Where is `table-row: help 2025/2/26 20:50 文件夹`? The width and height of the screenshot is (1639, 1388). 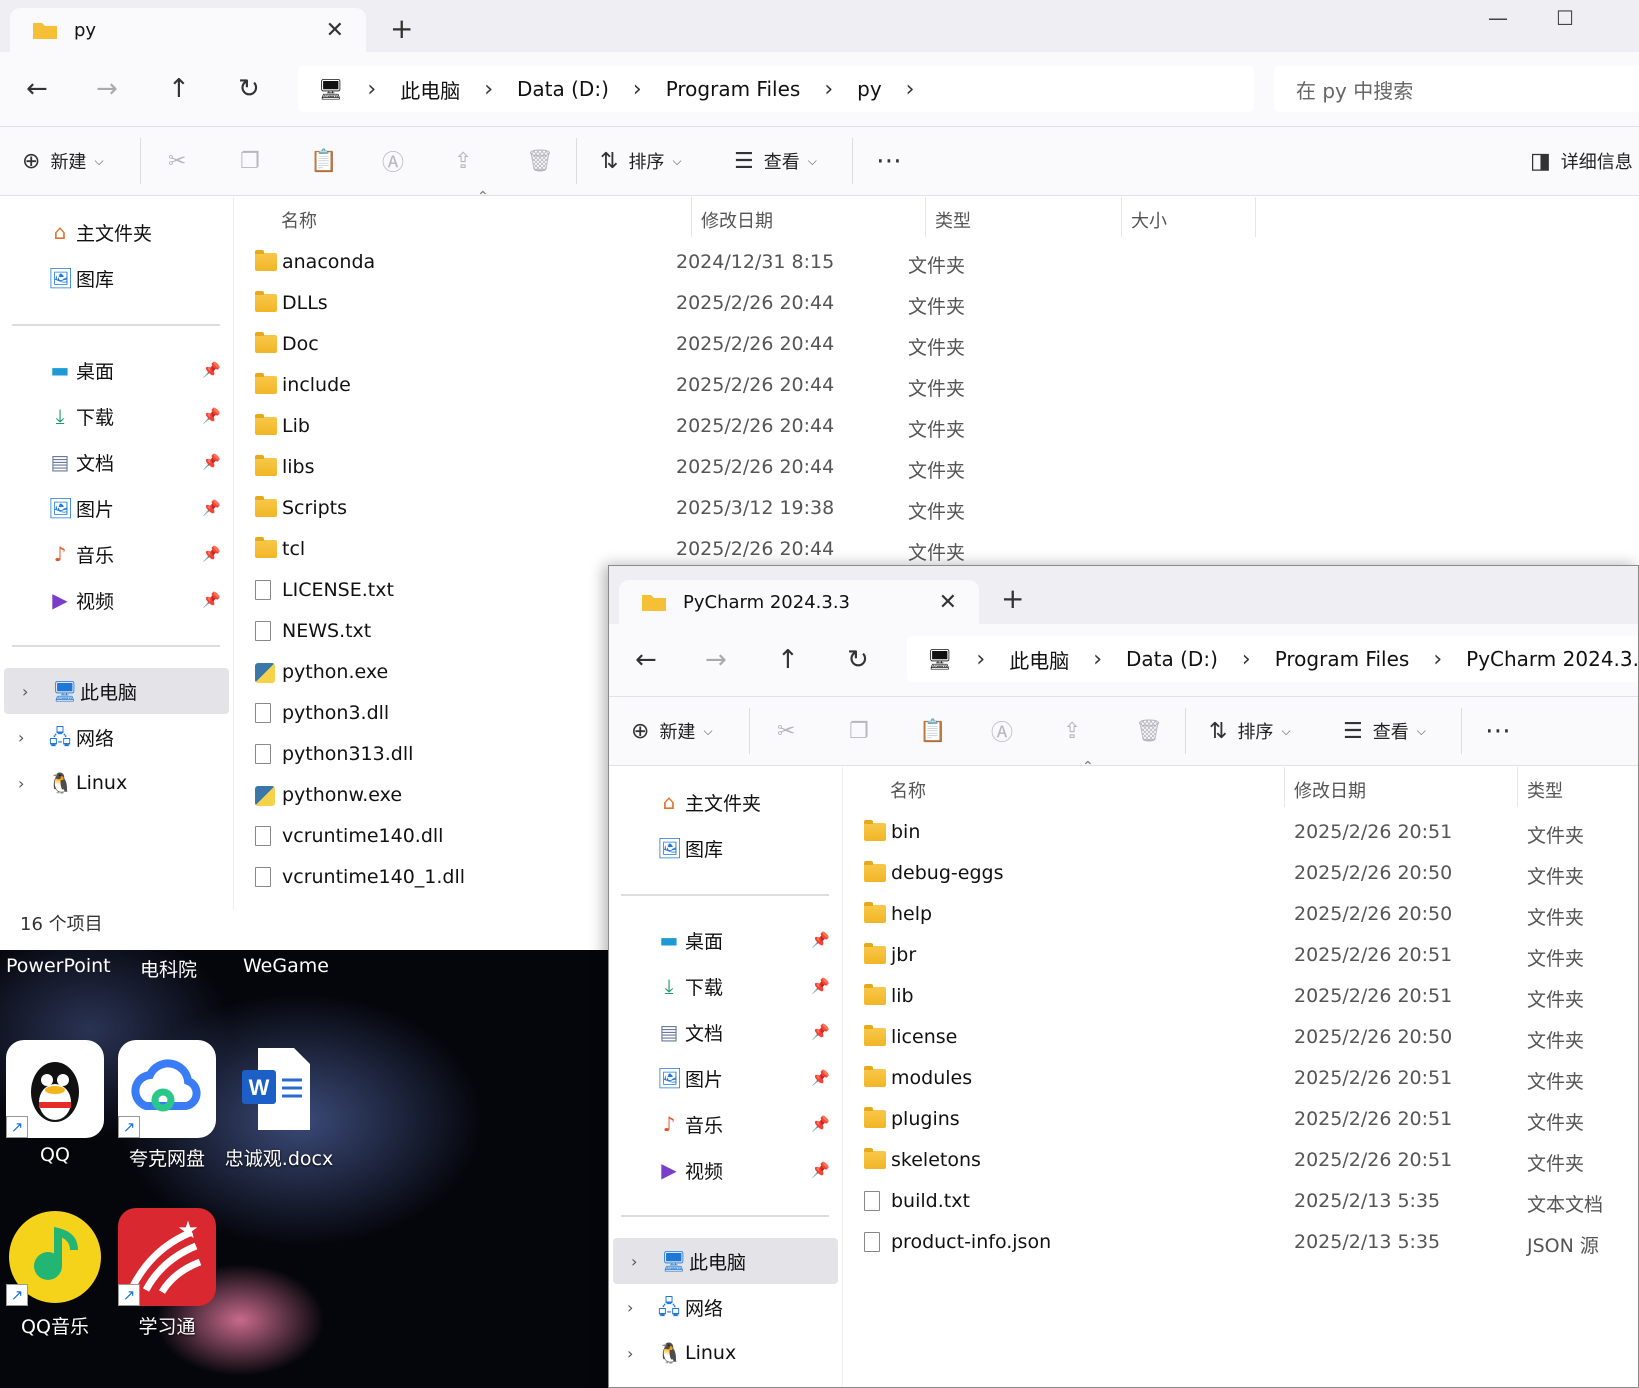 table-row: help 2025/2/26 20:50 文件夹 is located at coordinates (1241, 915).